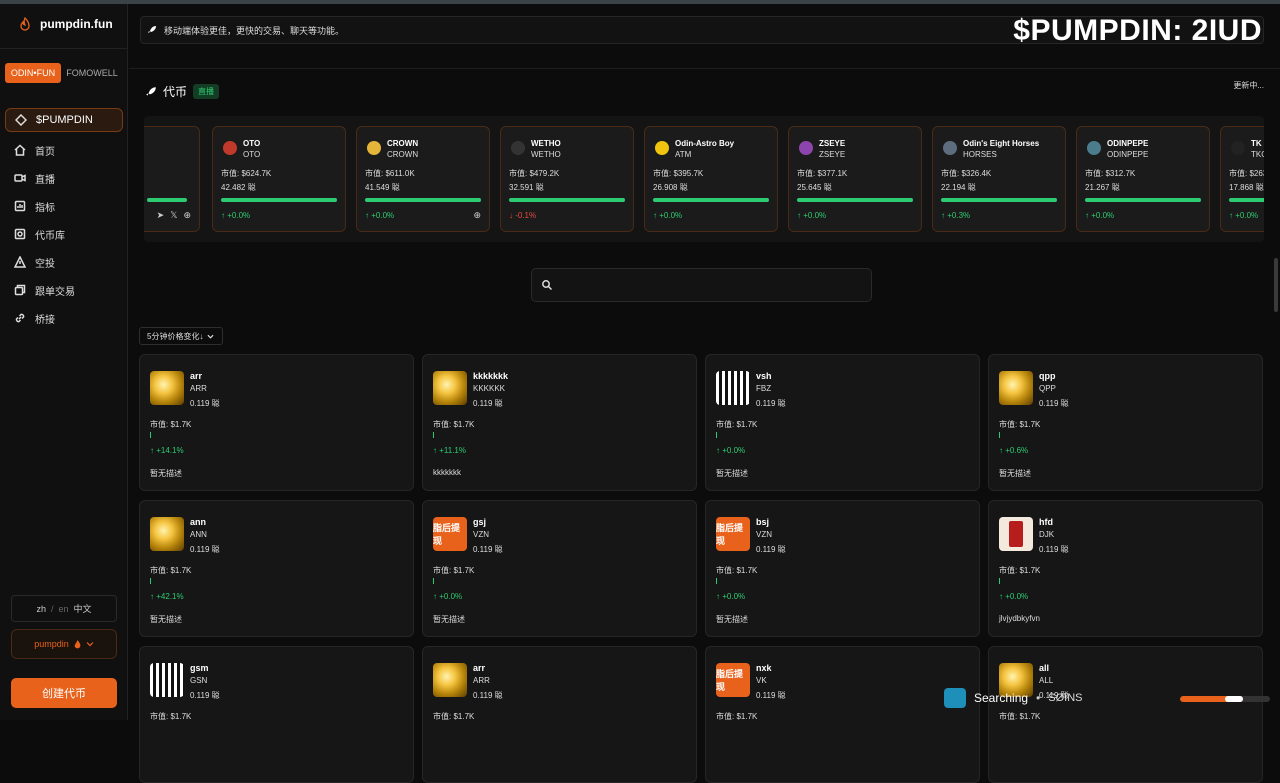 The width and height of the screenshot is (1280, 783). What do you see at coordinates (45, 264) in the screenshot?
I see `nav-item-label: 空投` at bounding box center [45, 264].